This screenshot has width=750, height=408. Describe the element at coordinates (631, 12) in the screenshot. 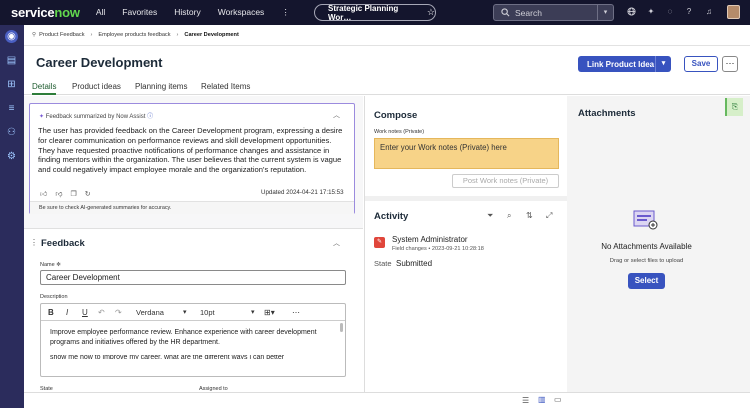

I see `globe-icon` at that location.